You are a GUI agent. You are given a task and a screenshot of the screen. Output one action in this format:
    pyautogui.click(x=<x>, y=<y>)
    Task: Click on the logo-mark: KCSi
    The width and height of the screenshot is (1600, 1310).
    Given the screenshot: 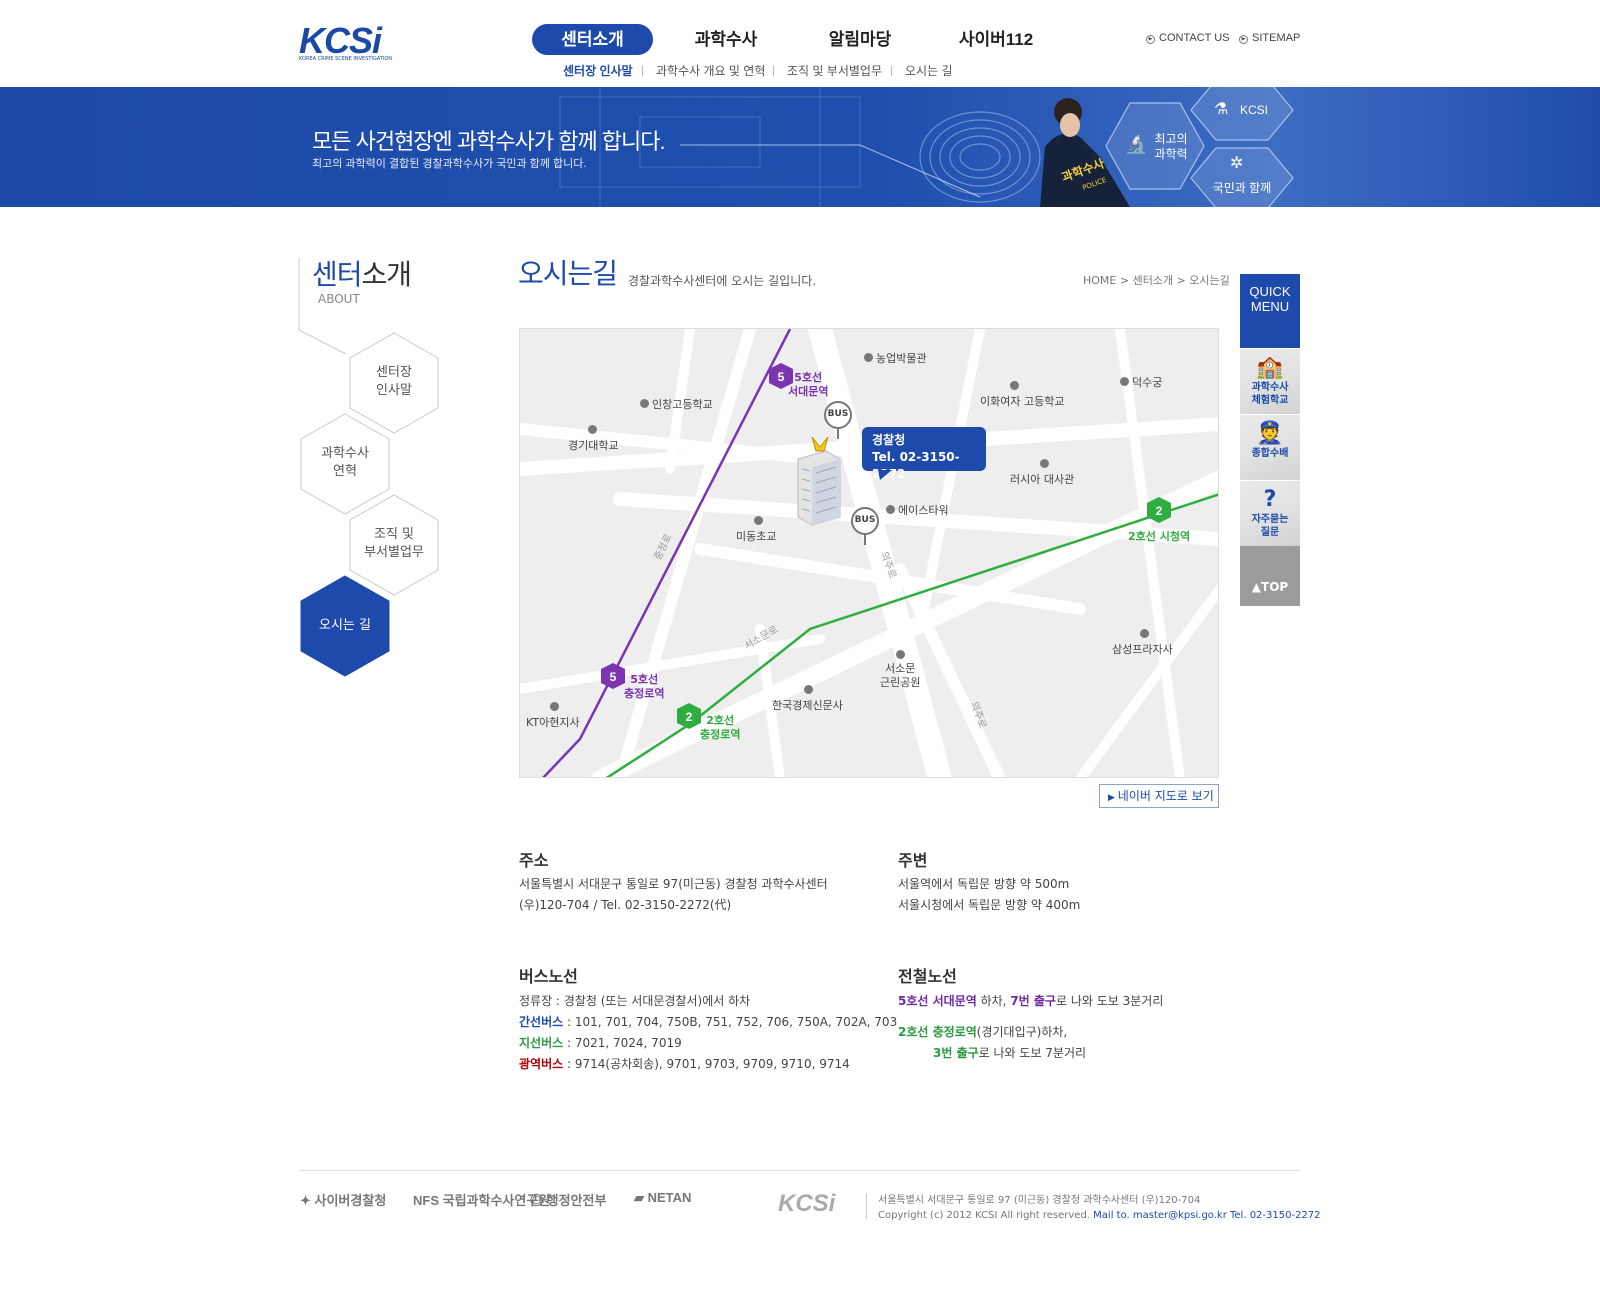 What is the action you would take?
    pyautogui.click(x=340, y=40)
    